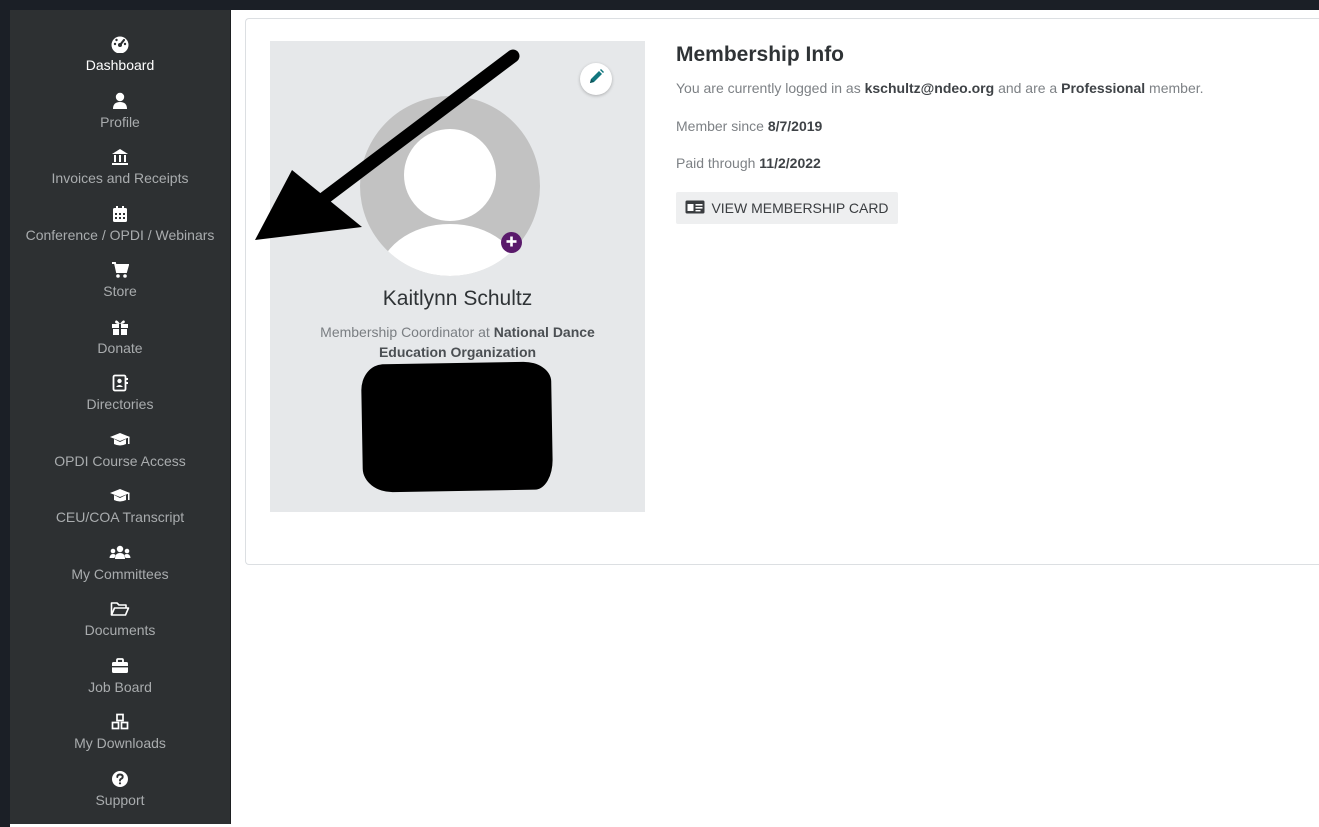 This screenshot has height=827, width=1319. I want to click on view-membership-card-label: VIEW MEMBERSHIP CARD, so click(800, 208).